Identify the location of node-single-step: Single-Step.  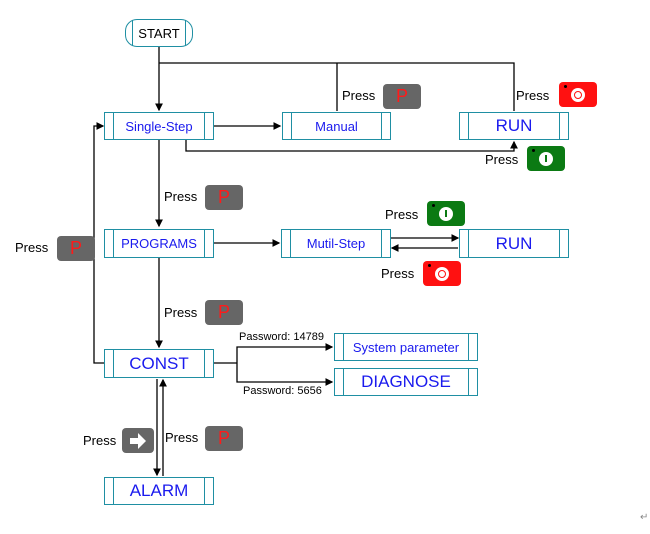
(159, 126).